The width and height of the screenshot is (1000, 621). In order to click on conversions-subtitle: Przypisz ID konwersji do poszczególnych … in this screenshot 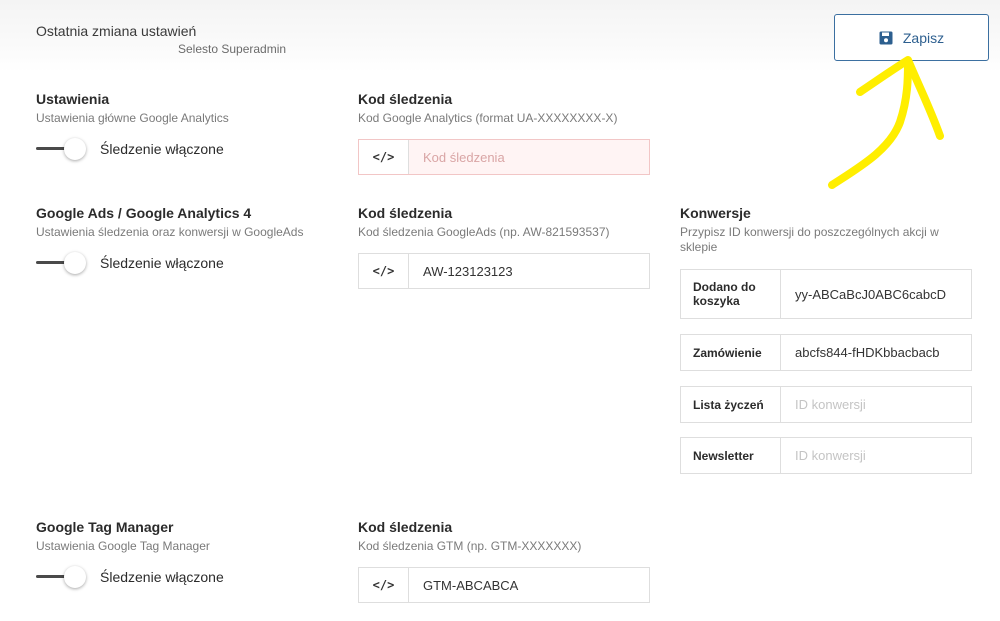, I will do `click(809, 239)`.